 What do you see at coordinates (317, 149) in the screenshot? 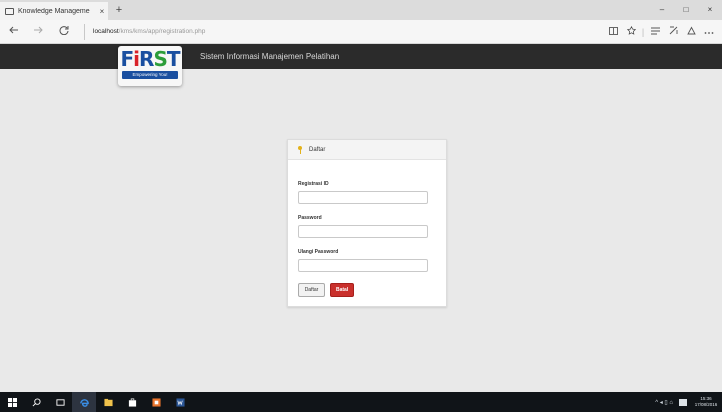
I see `panel-title: Daftar` at bounding box center [317, 149].